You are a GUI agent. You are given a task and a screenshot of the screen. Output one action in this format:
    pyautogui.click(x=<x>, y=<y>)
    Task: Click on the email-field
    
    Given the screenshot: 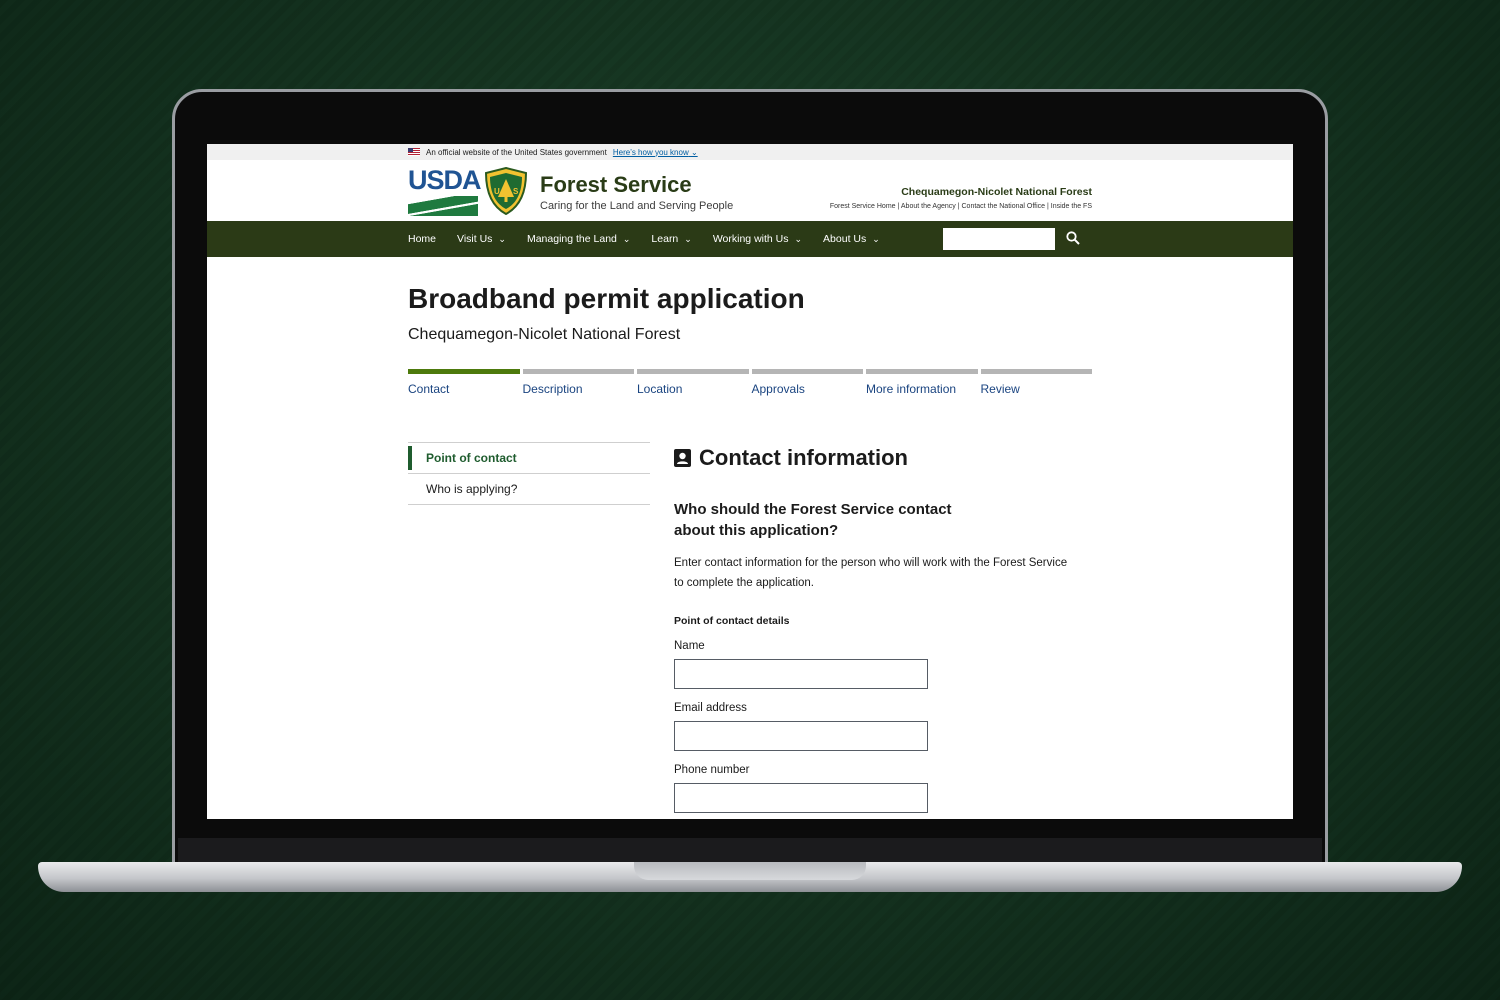 What is the action you would take?
    pyautogui.click(x=801, y=736)
    